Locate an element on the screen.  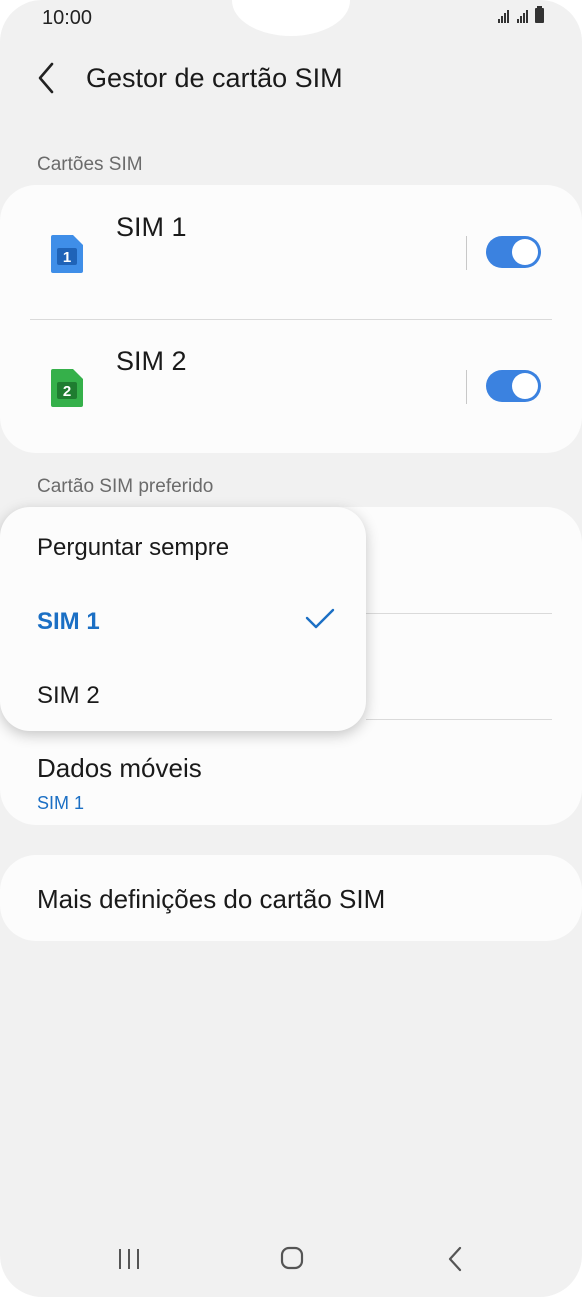
sim-card-1-icon: 1 is located at coordinates (67, 254).